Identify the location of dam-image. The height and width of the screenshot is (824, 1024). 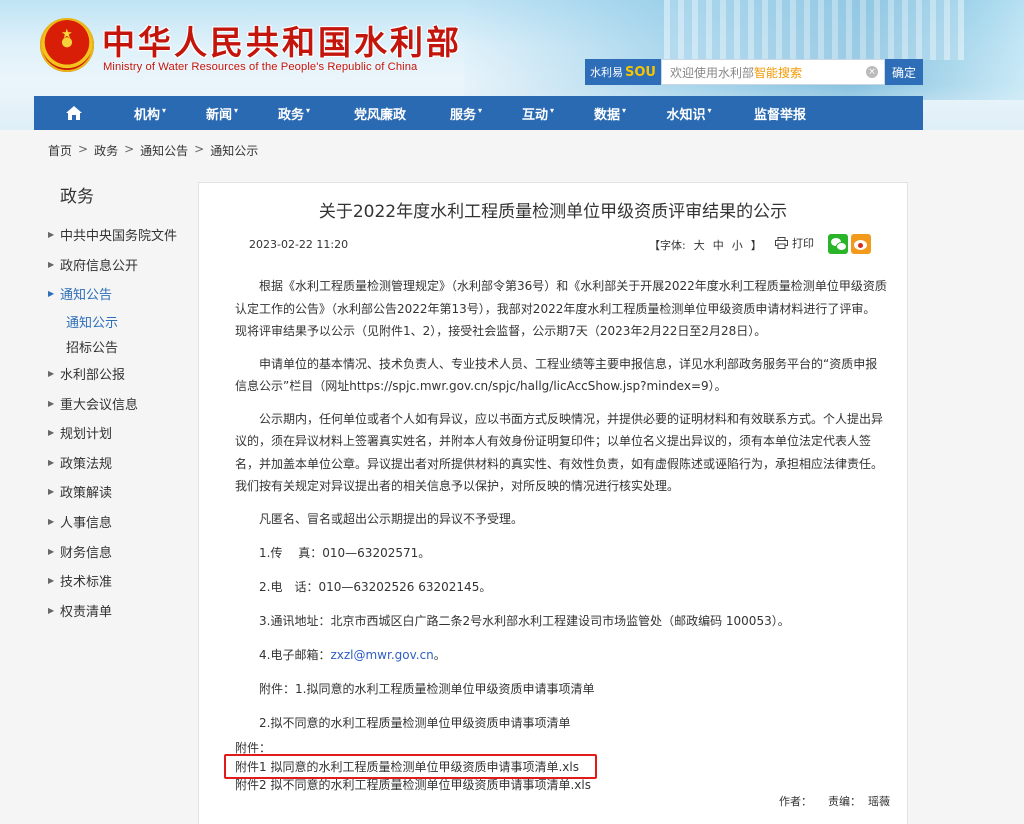
(814, 30).